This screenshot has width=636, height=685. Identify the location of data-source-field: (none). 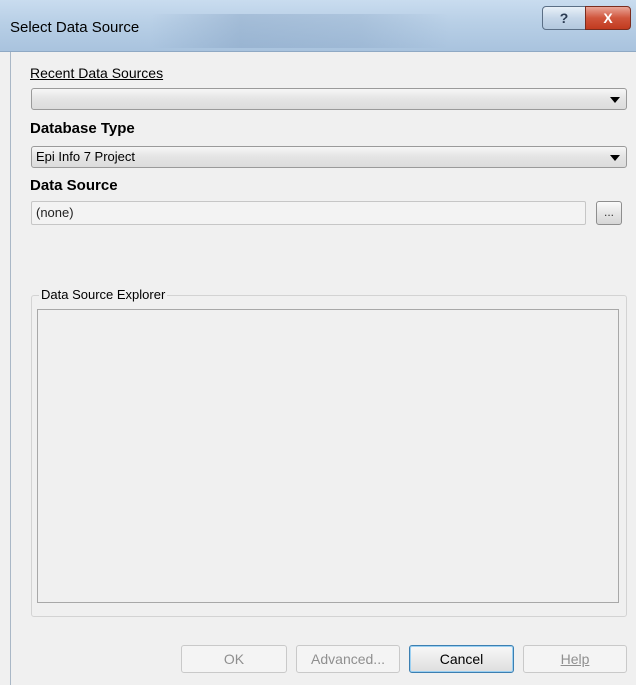
(308, 213).